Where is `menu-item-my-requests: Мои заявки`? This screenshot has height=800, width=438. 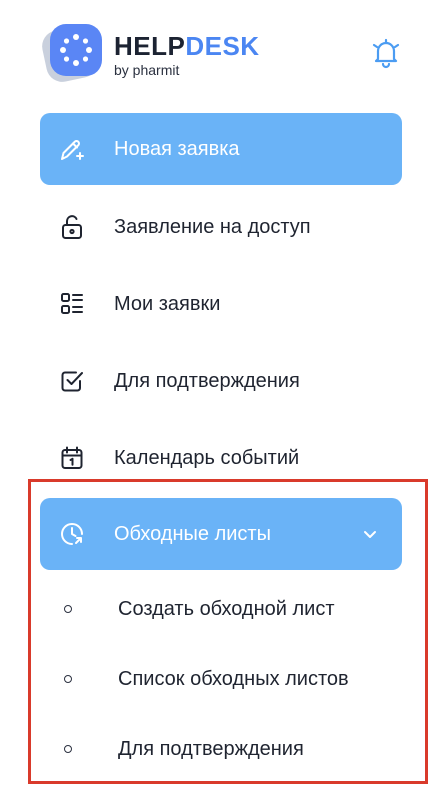
menu-item-my-requests: Мои заявки is located at coordinates (221, 304).